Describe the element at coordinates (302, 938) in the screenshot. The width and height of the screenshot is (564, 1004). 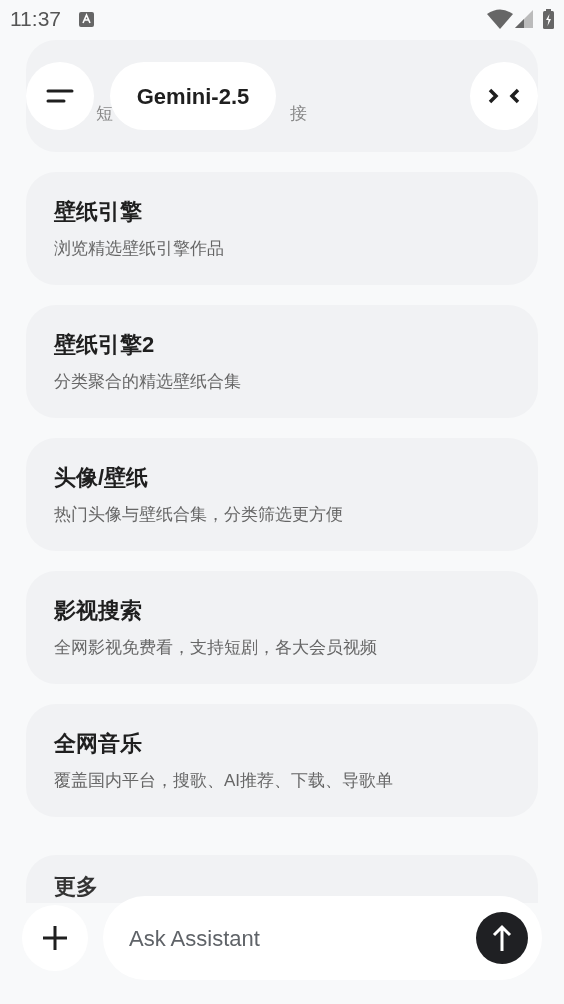
I see `ask-input-field: Ask Assistant` at that location.